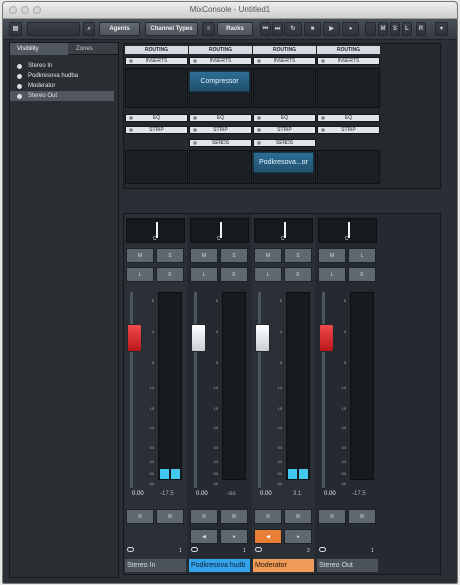 The width and height of the screenshot is (460, 585). What do you see at coordinates (219, 81) in the screenshot?
I see `compressor-insert: Compressor` at bounding box center [219, 81].